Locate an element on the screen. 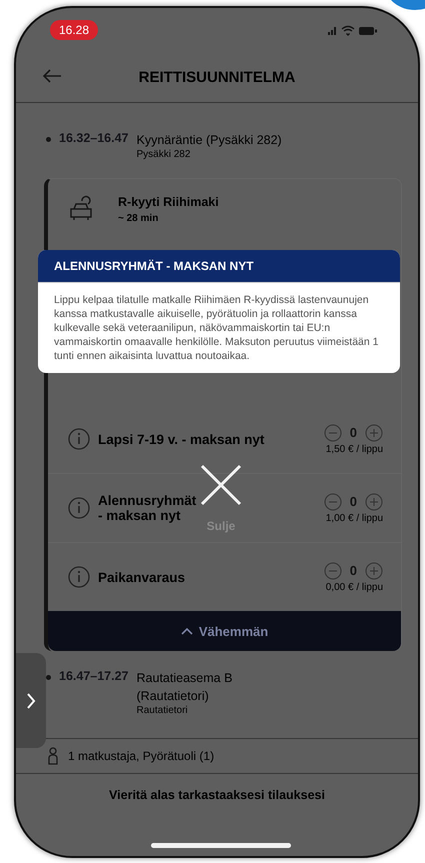 The width and height of the screenshot is (425, 863). ride-duration: ~ 28 min is located at coordinates (139, 218).